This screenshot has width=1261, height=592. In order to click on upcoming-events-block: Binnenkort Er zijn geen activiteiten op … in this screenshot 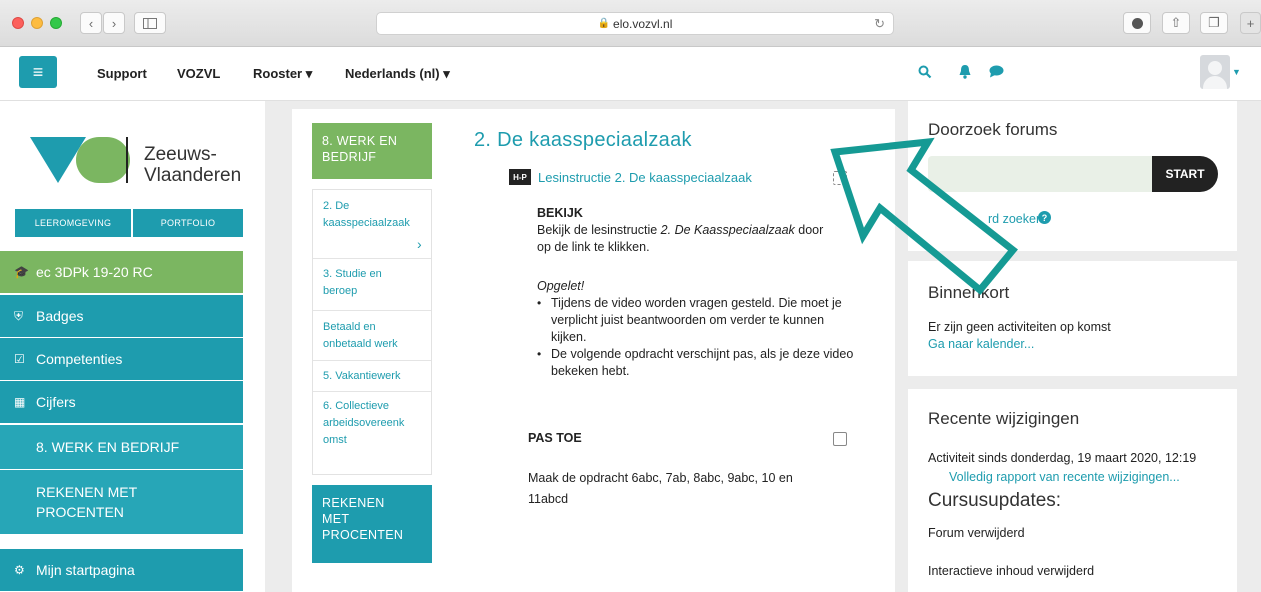, I will do `click(1072, 318)`.